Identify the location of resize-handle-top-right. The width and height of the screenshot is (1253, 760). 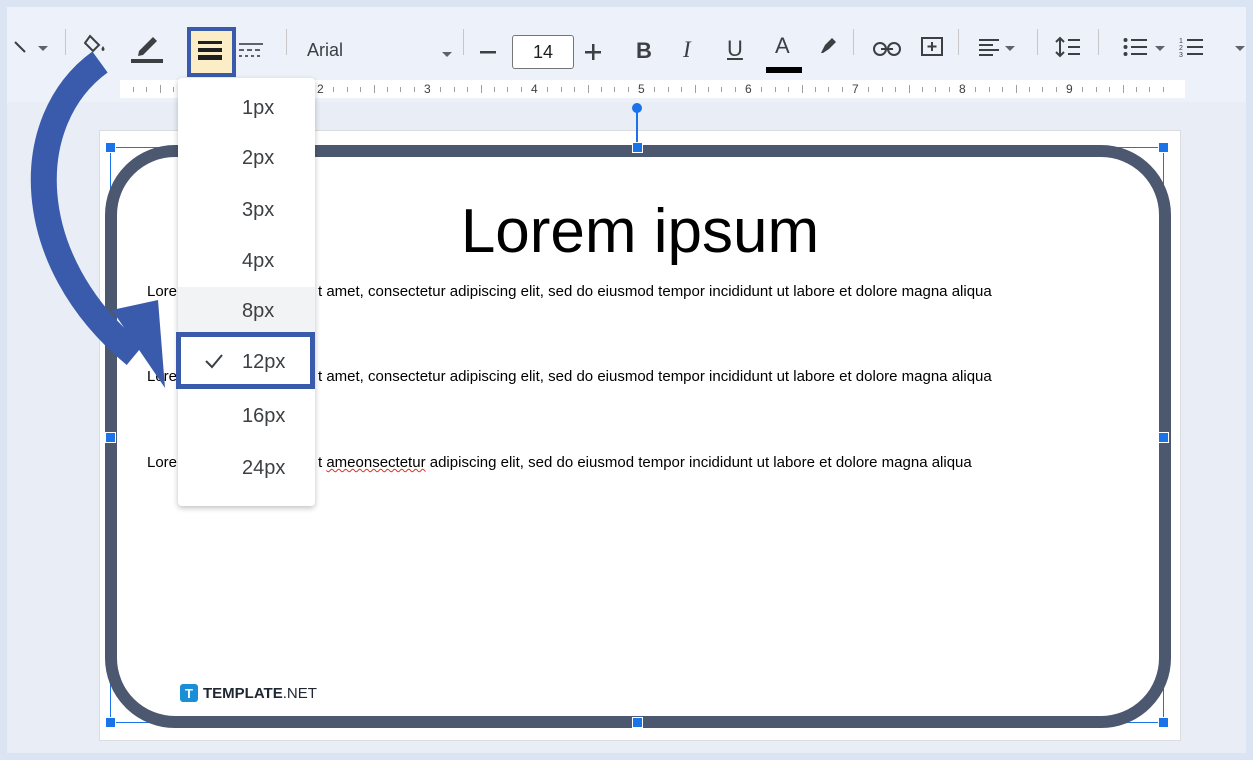
(1163, 147).